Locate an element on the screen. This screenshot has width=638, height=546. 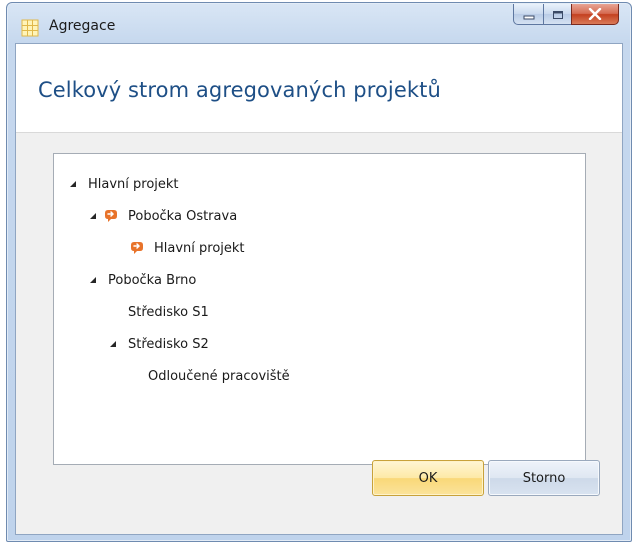
tree-item: Pobočka Brno is located at coordinates (141, 280).